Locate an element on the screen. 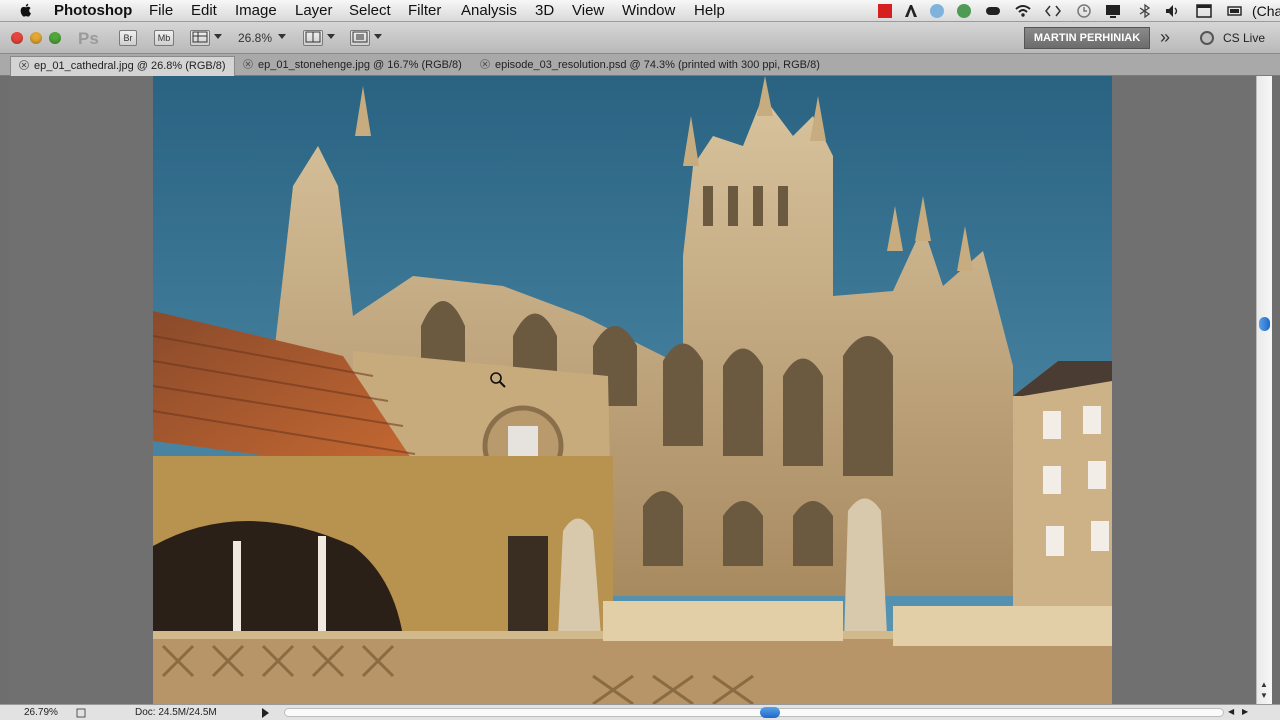 The image size is (1280, 720). wifi-icon is located at coordinates (1023, 11).